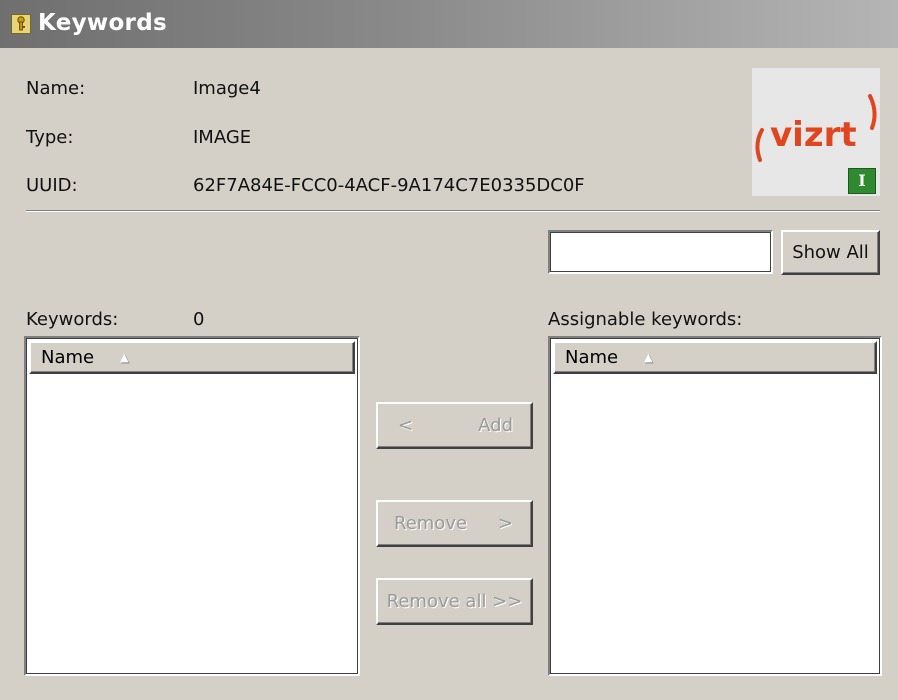 This screenshot has height=700, width=898. What do you see at coordinates (715, 357) in the screenshot?
I see `assignable-name-column-header: Name ▲` at bounding box center [715, 357].